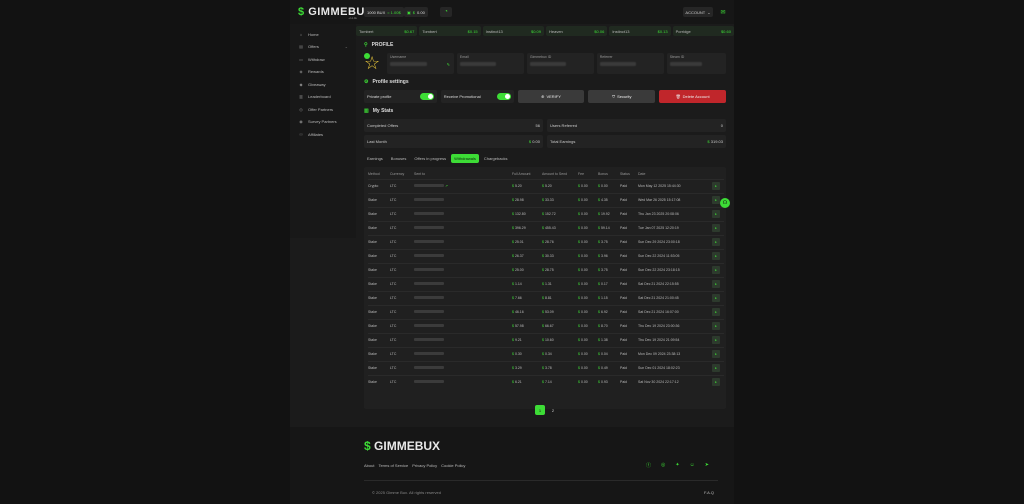 The image size is (1024, 504). Describe the element at coordinates (375, 158) in the screenshot. I see `tab-earnings: Earnings` at that location.